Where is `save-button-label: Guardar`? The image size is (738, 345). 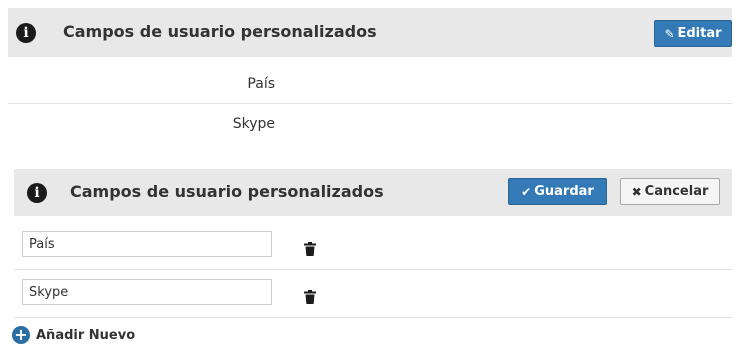 save-button-label: Guardar is located at coordinates (564, 191).